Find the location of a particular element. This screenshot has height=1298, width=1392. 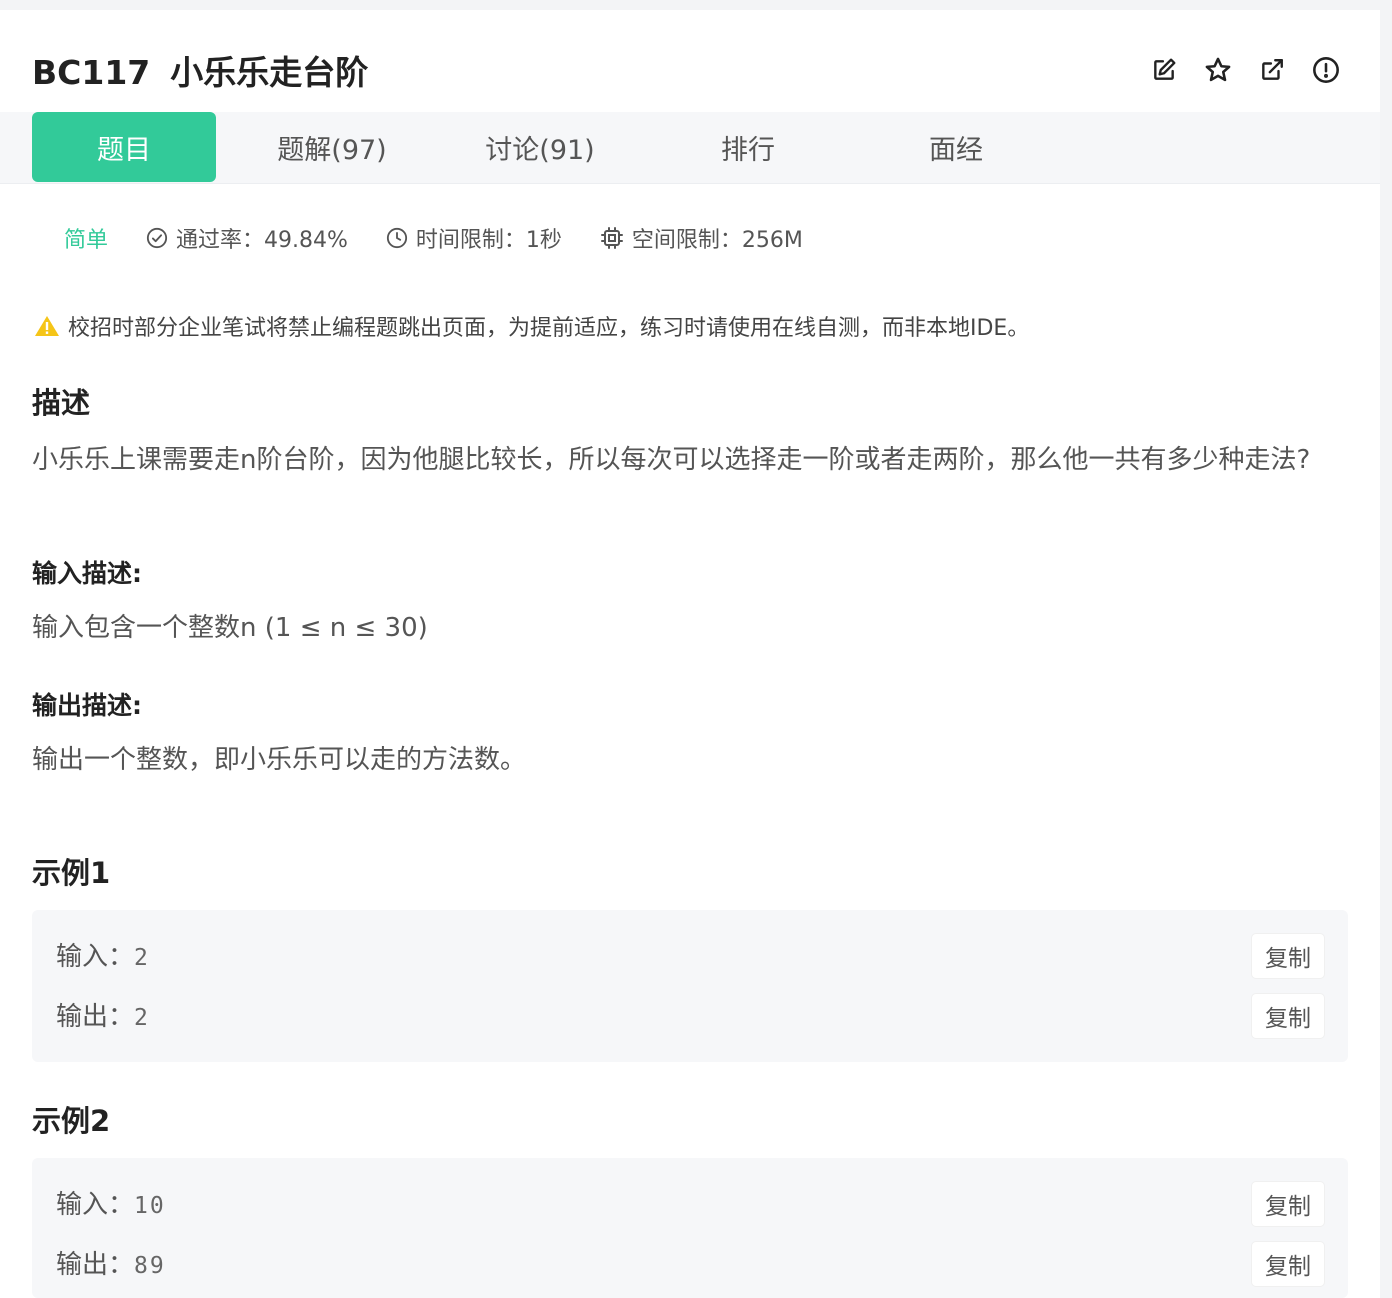

external-link-icon is located at coordinates (1272, 70).